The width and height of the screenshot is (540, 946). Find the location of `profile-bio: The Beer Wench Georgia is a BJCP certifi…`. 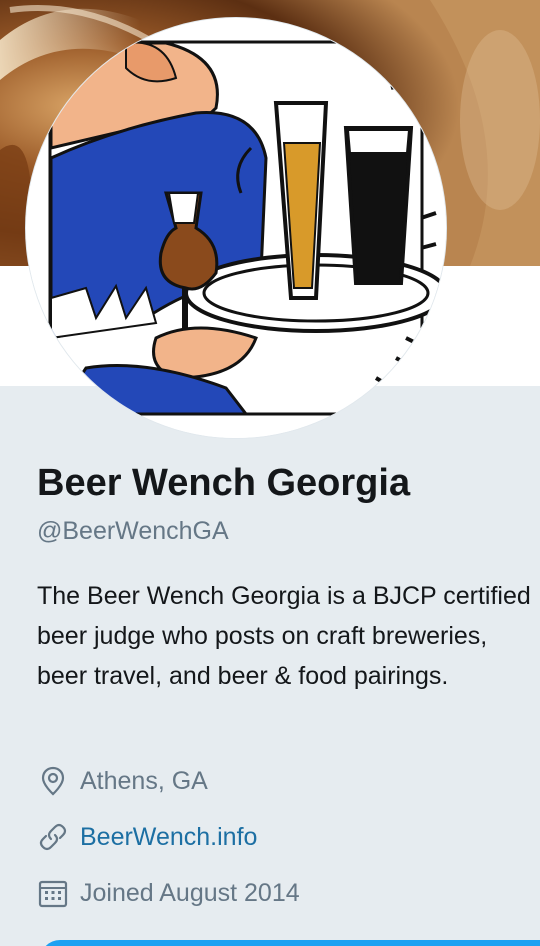

profile-bio: The Beer Wench Georgia is a BJCP certifi… is located at coordinates (284, 636).